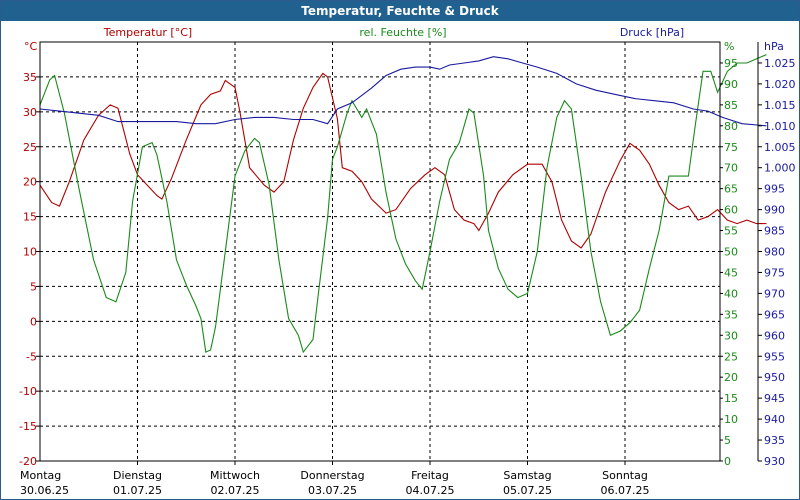 This screenshot has width=800, height=500. What do you see at coordinates (402, 32) in the screenshot?
I see `axis-title-humidity: rel. Feuchte [%]` at bounding box center [402, 32].